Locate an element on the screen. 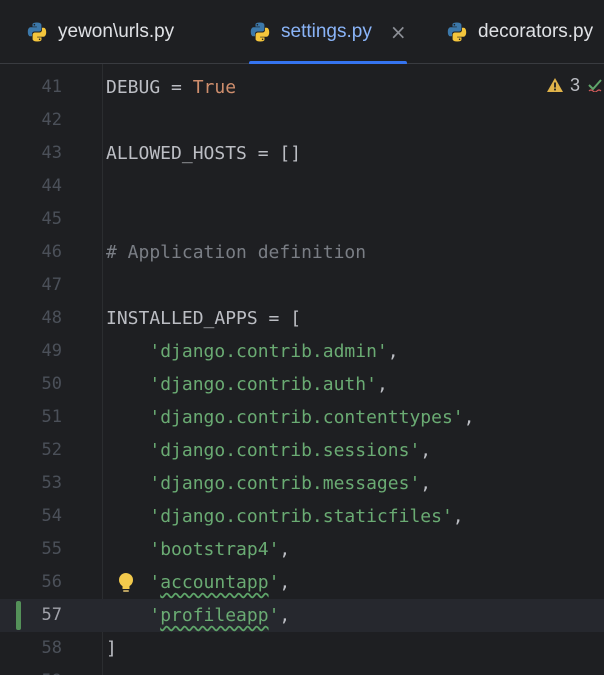 This screenshot has height=675, width=604. code-line: 43 ALLOWED_HOSTS = [] is located at coordinates (302, 153).